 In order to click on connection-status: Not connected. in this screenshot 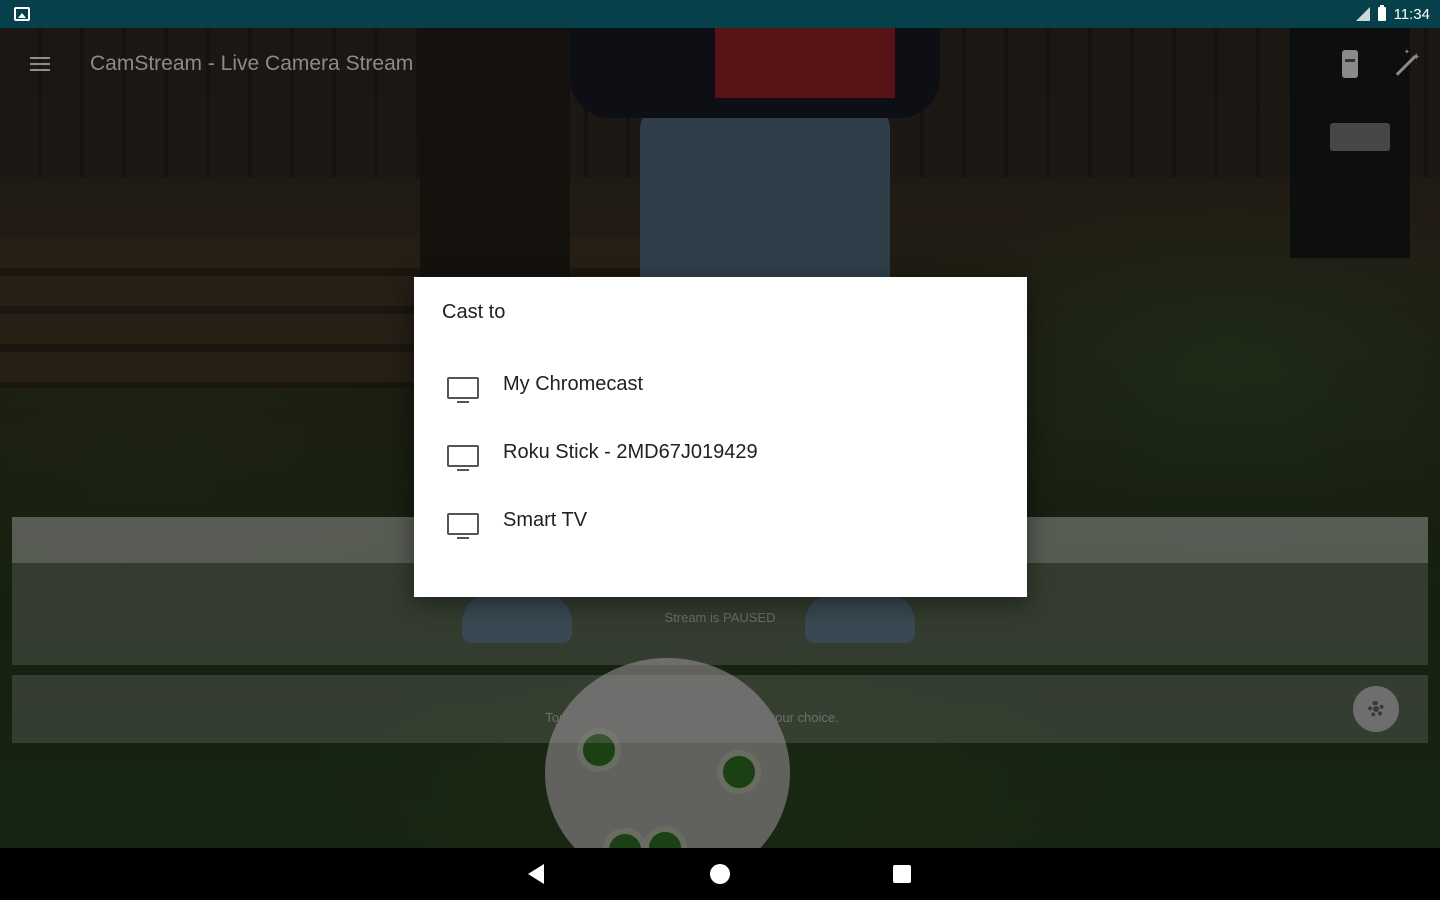, I will do `click(692, 699)`.